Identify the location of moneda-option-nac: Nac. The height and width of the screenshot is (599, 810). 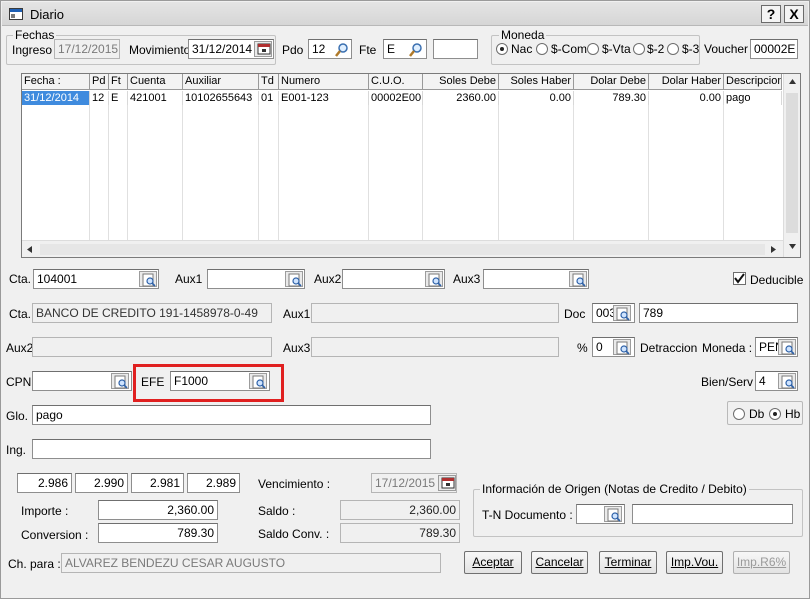
(522, 49).